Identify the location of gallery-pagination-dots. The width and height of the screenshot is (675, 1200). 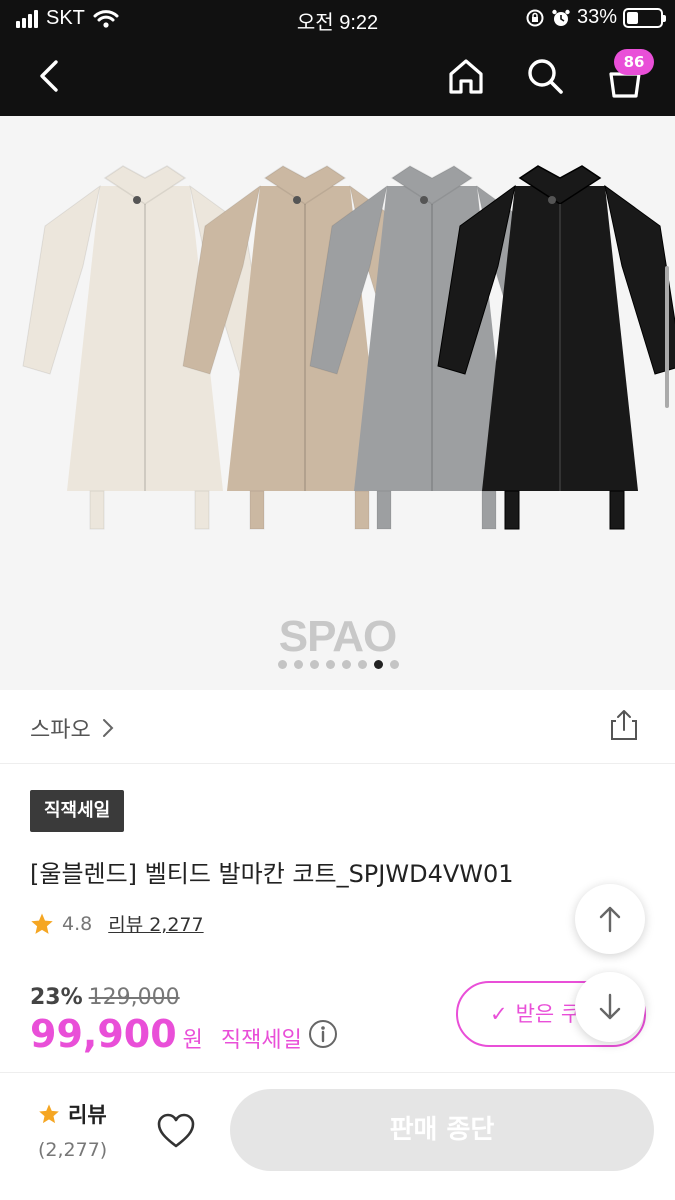
(338, 664).